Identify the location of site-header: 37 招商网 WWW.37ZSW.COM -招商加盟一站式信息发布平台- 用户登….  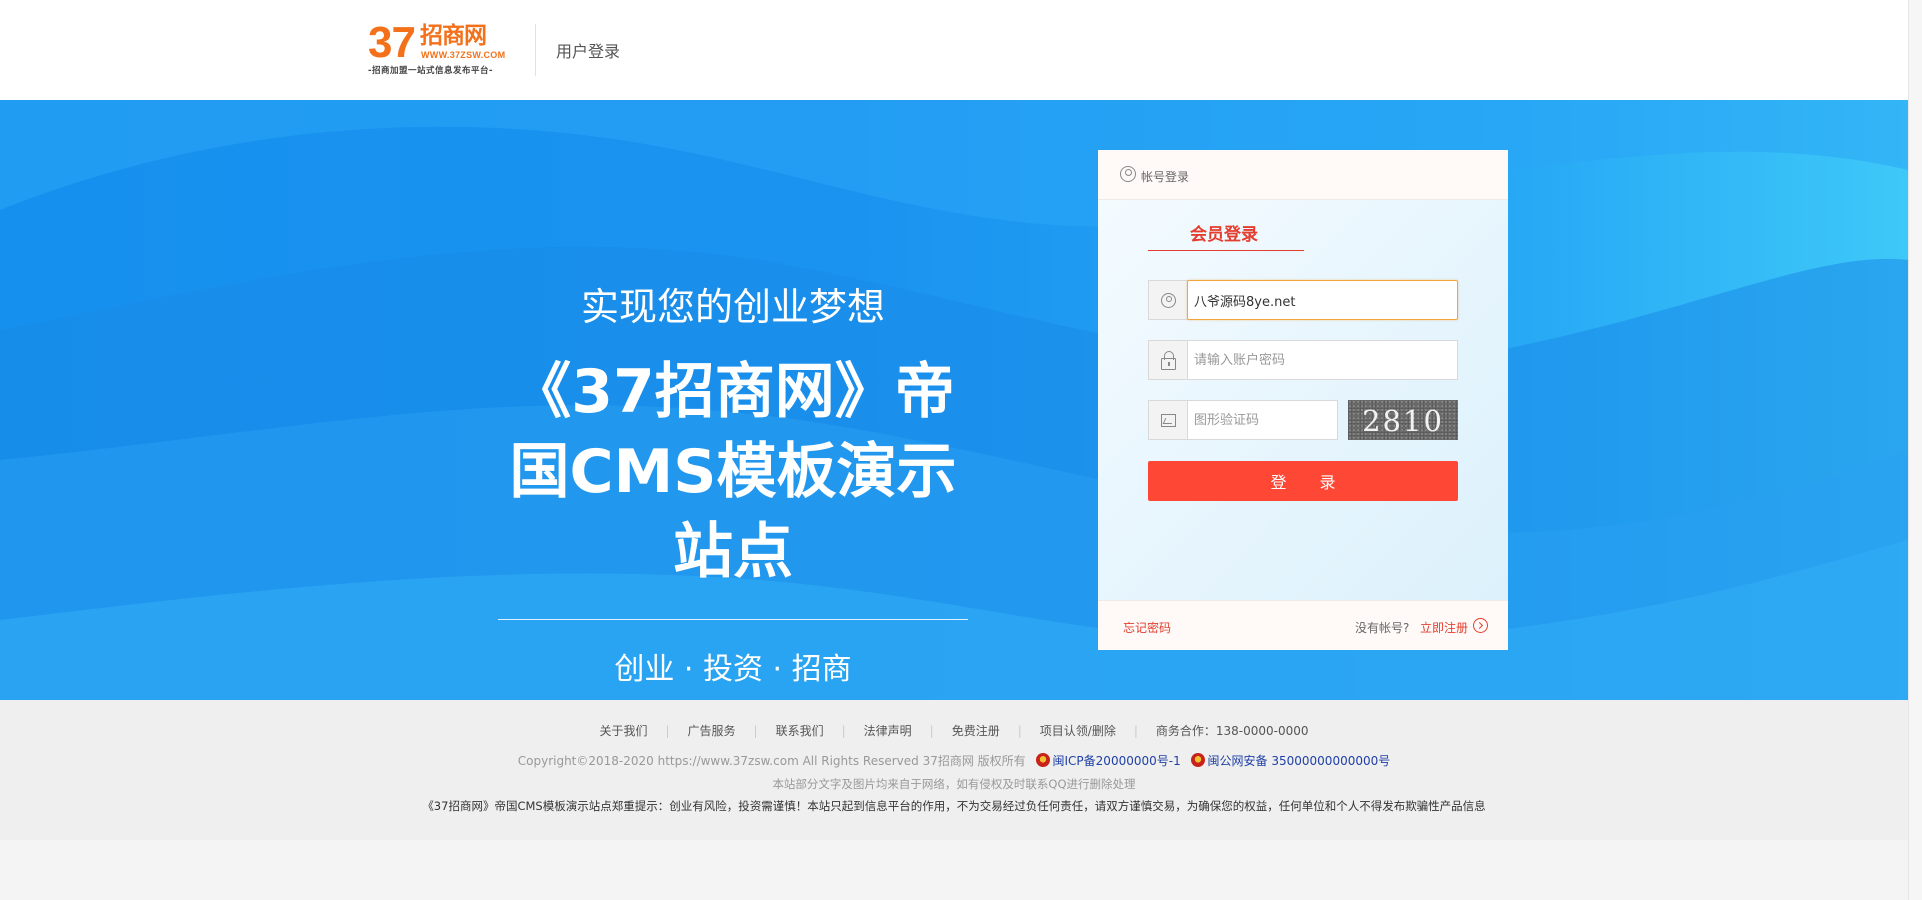
(954, 50).